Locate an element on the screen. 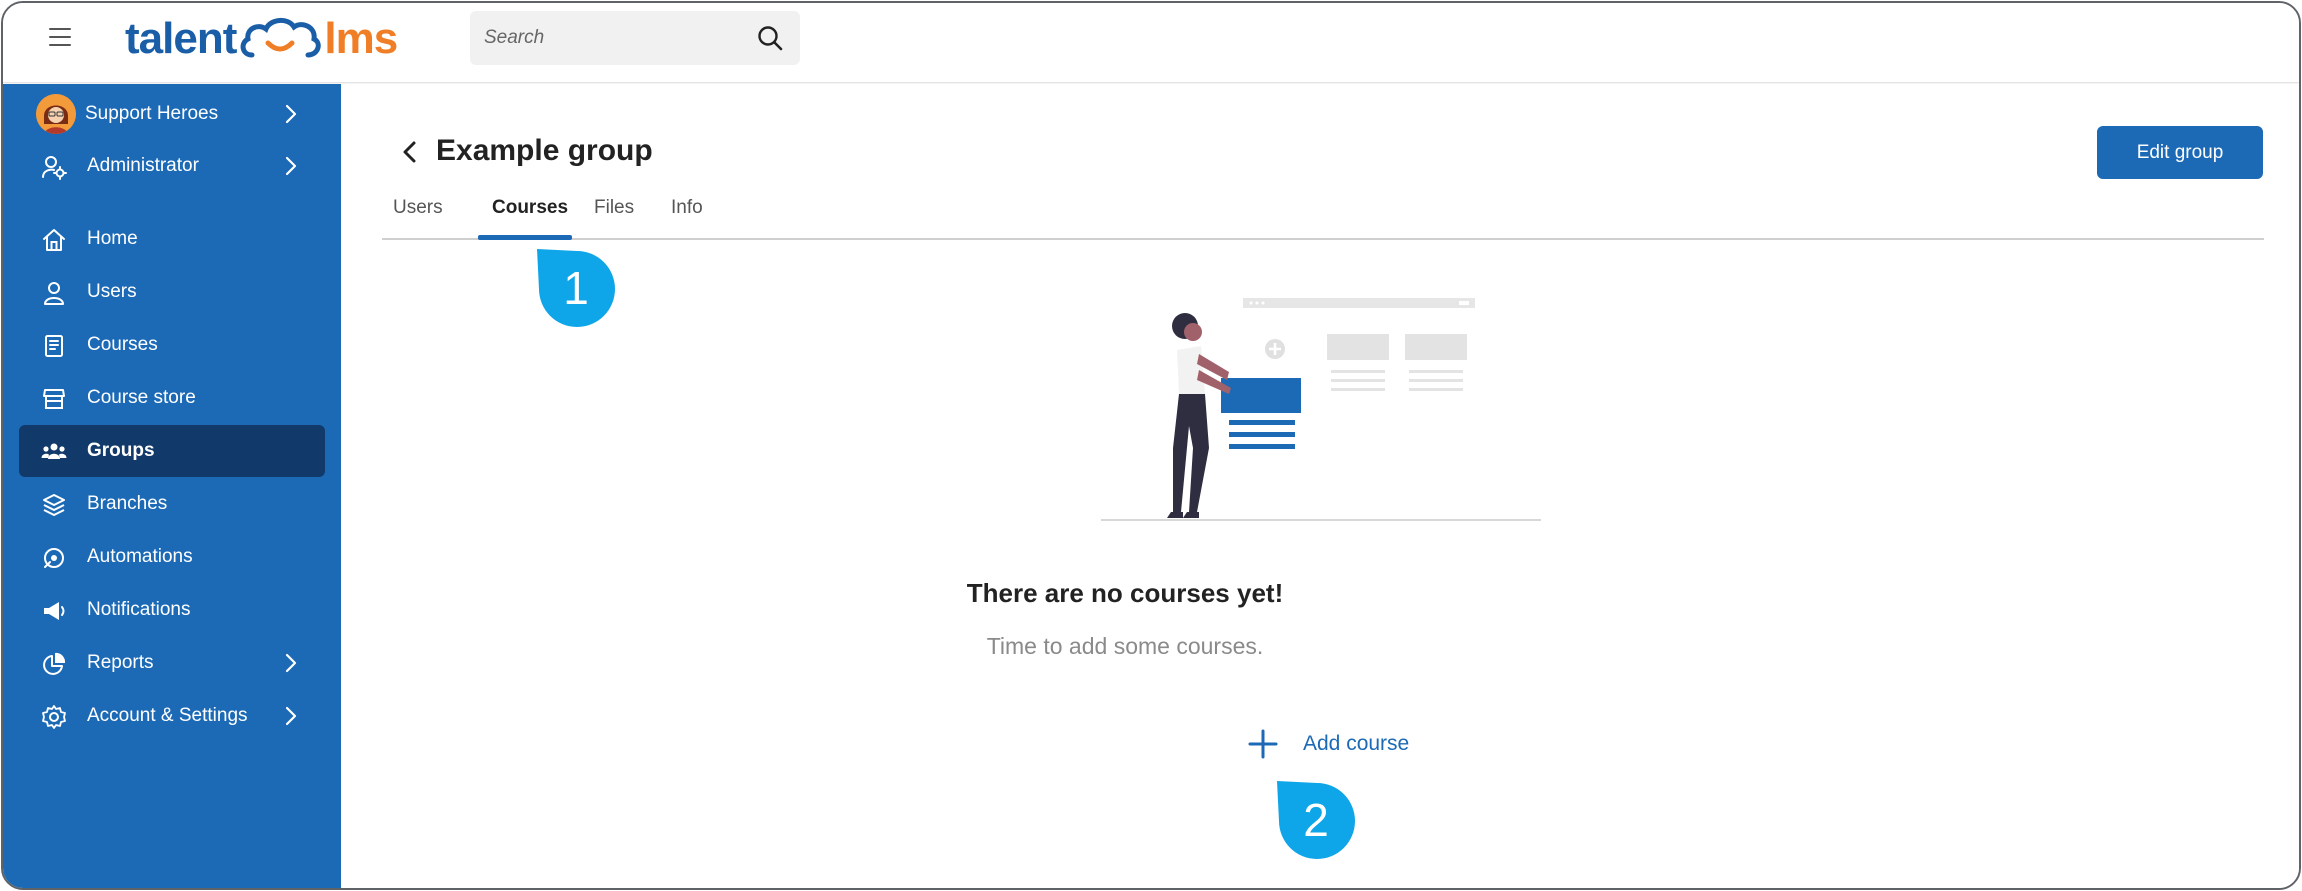 The width and height of the screenshot is (2302, 891). plus-icon is located at coordinates (1263, 744).